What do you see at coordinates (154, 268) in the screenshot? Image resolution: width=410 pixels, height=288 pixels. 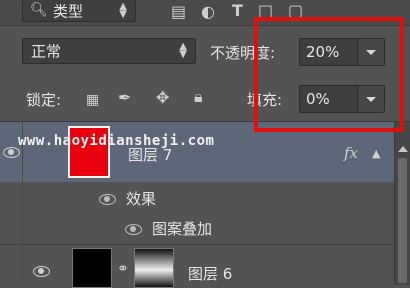 I see `layer6-mask-thumbnail` at bounding box center [154, 268].